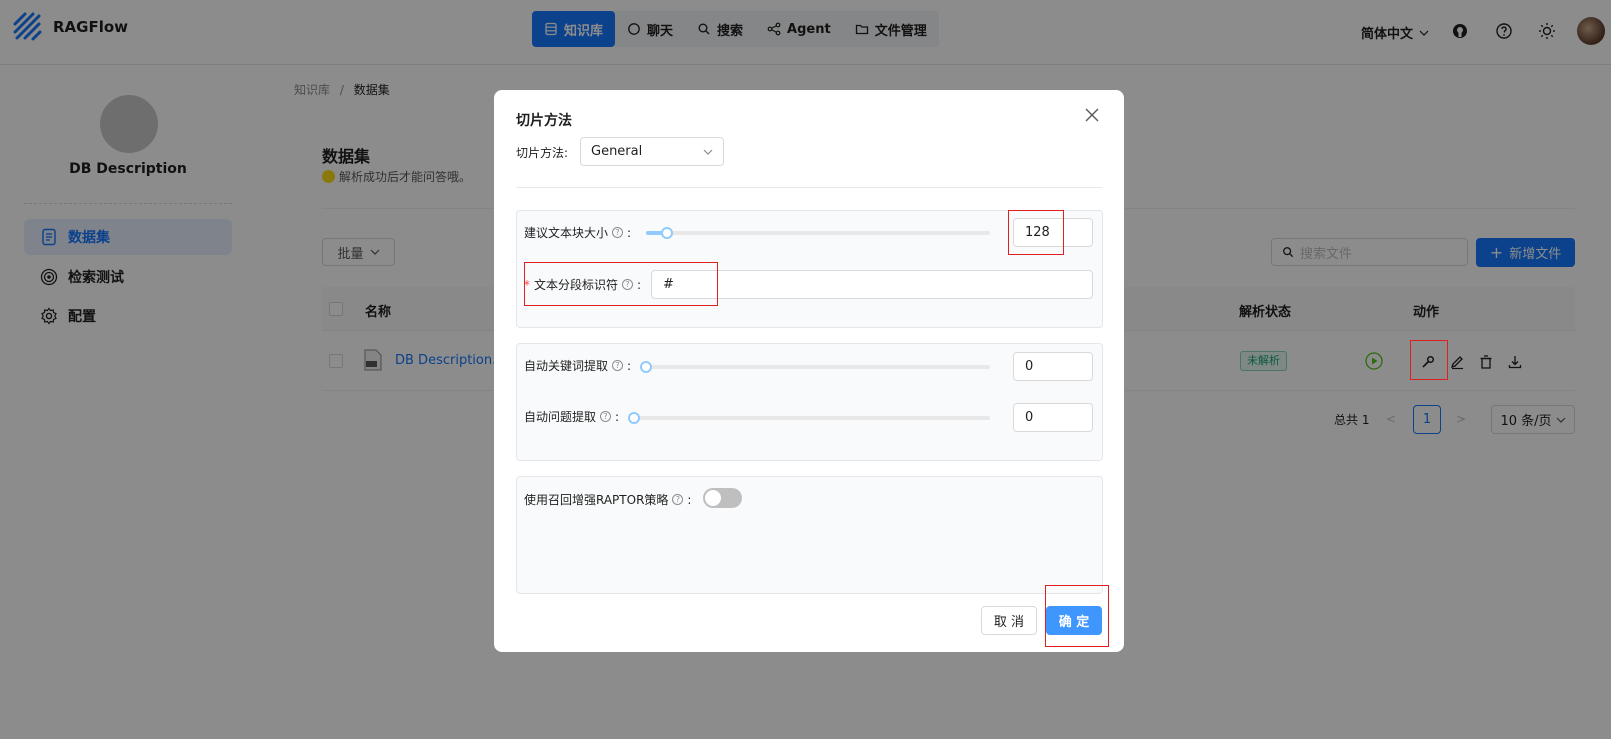 The height and width of the screenshot is (739, 1611). What do you see at coordinates (818, 233) in the screenshot?
I see `chunk-size-slider` at bounding box center [818, 233].